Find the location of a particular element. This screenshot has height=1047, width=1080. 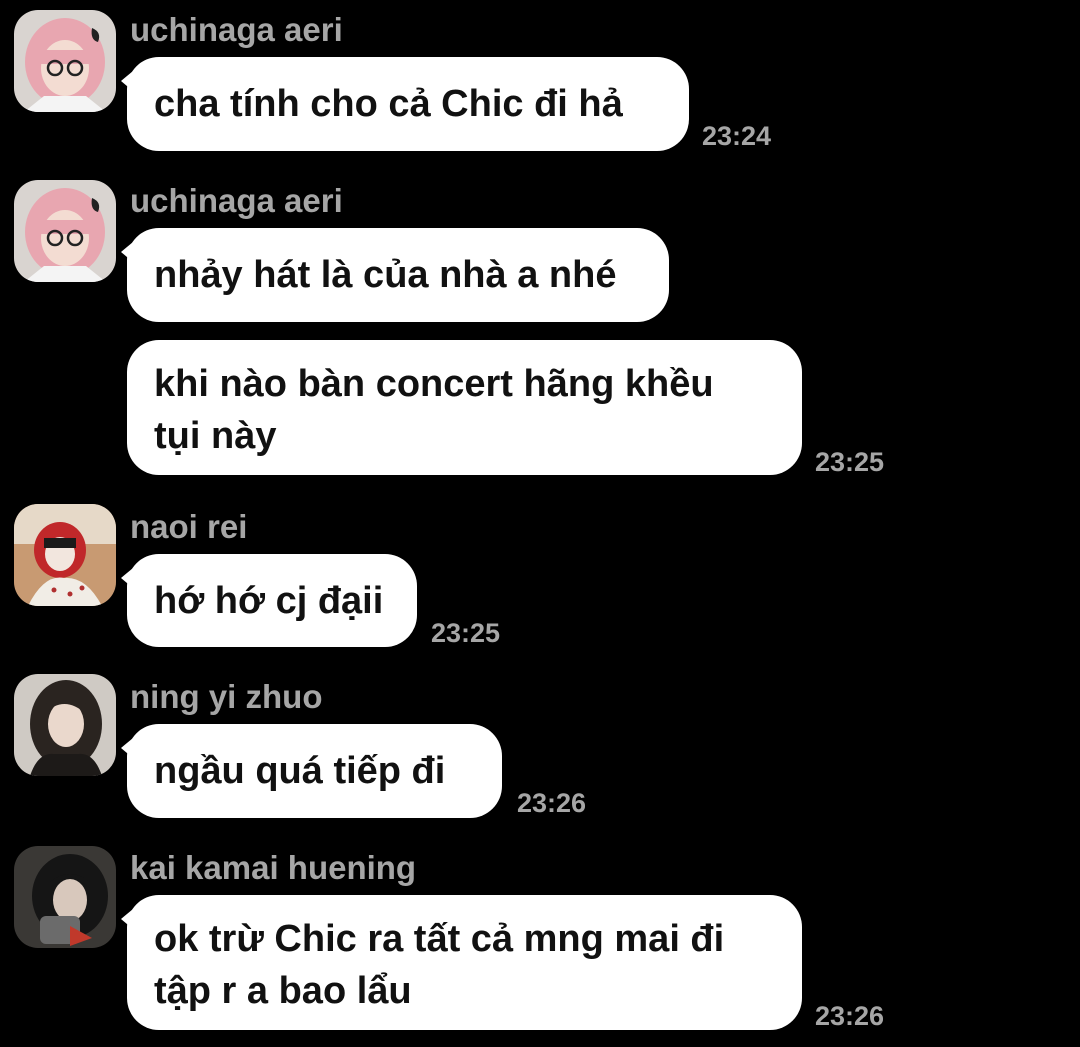

message-bubble: khi nào bàn concert hãng khều tụi này is located at coordinates (464, 407).